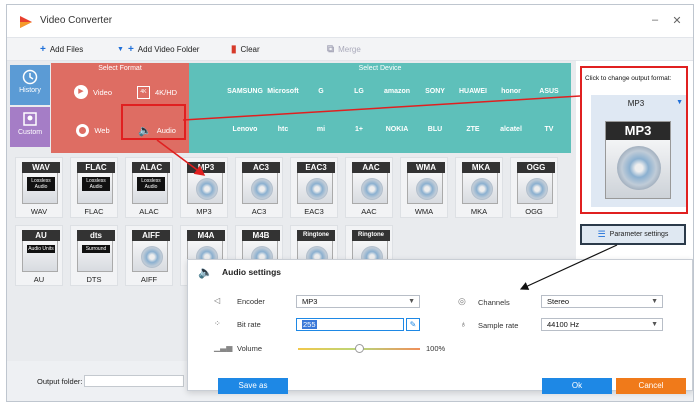  What do you see at coordinates (568, 267) in the screenshot?
I see `arrow-params-to-dialog` at bounding box center [568, 267].